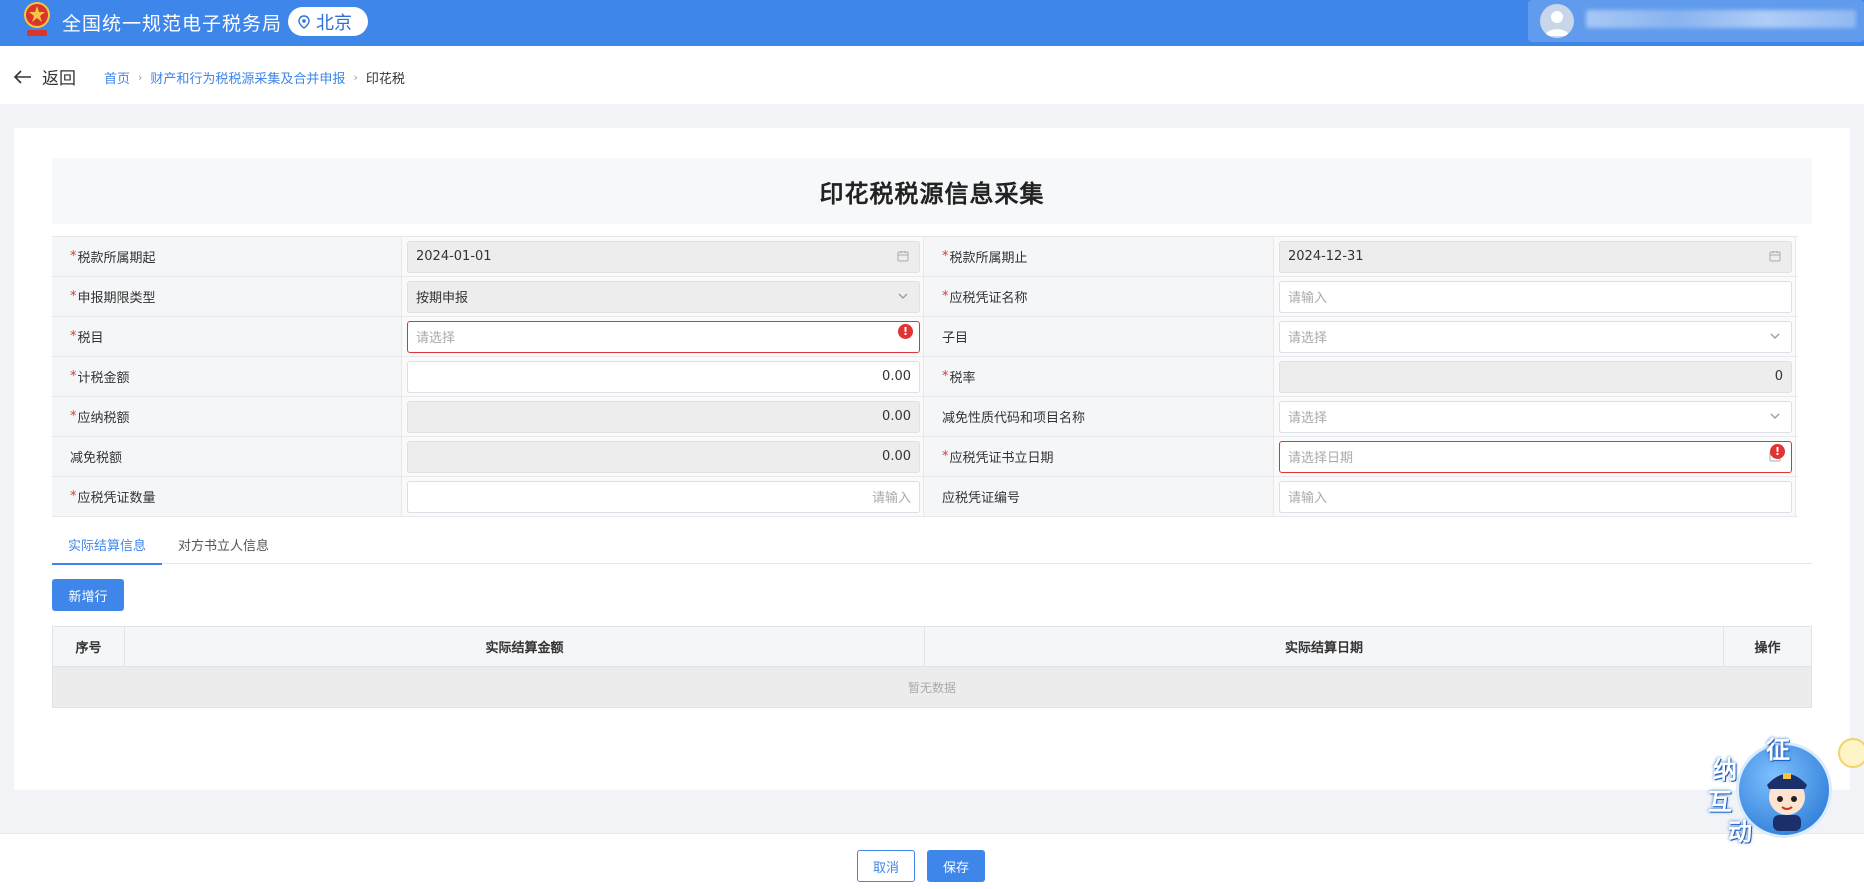  What do you see at coordinates (227, 496) in the screenshot?
I see `field-label: * 应税凭证数量` at bounding box center [227, 496].